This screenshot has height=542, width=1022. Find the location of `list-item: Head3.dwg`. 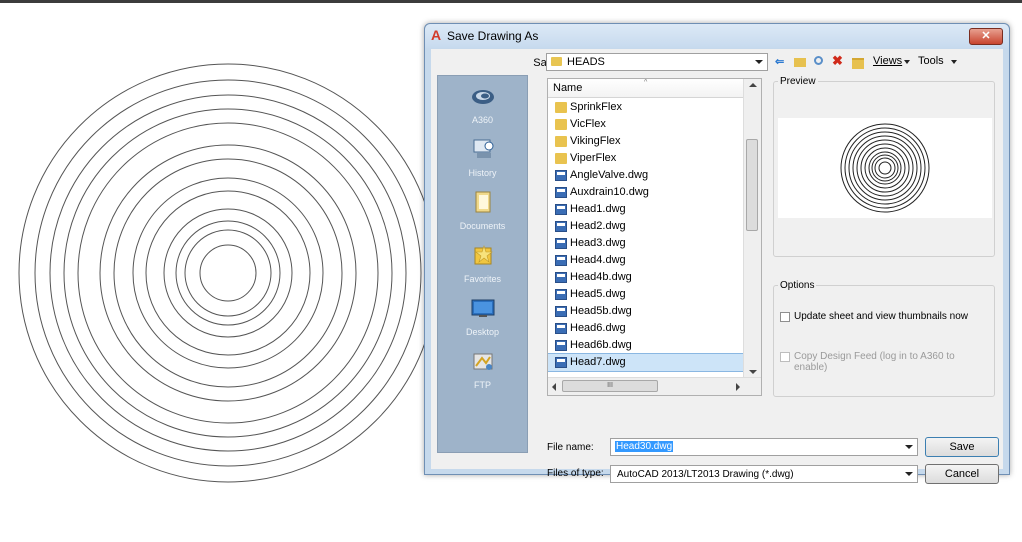

list-item: Head3.dwg is located at coordinates (646, 243).